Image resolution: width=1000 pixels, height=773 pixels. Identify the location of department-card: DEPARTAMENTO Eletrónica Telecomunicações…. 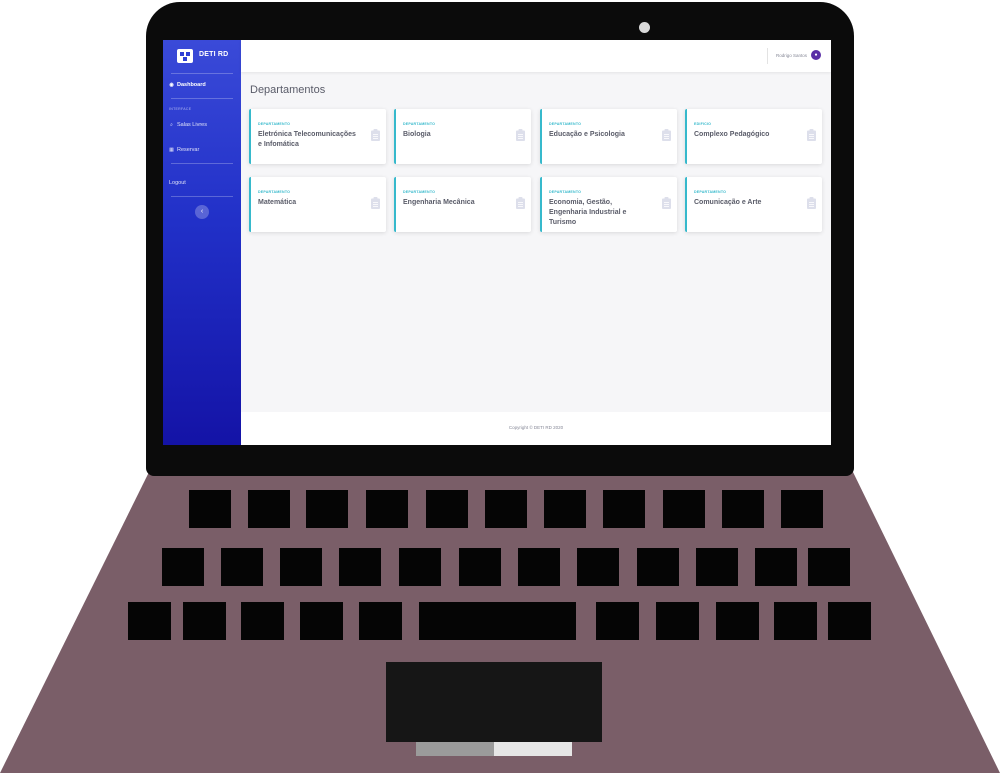
(317, 136).